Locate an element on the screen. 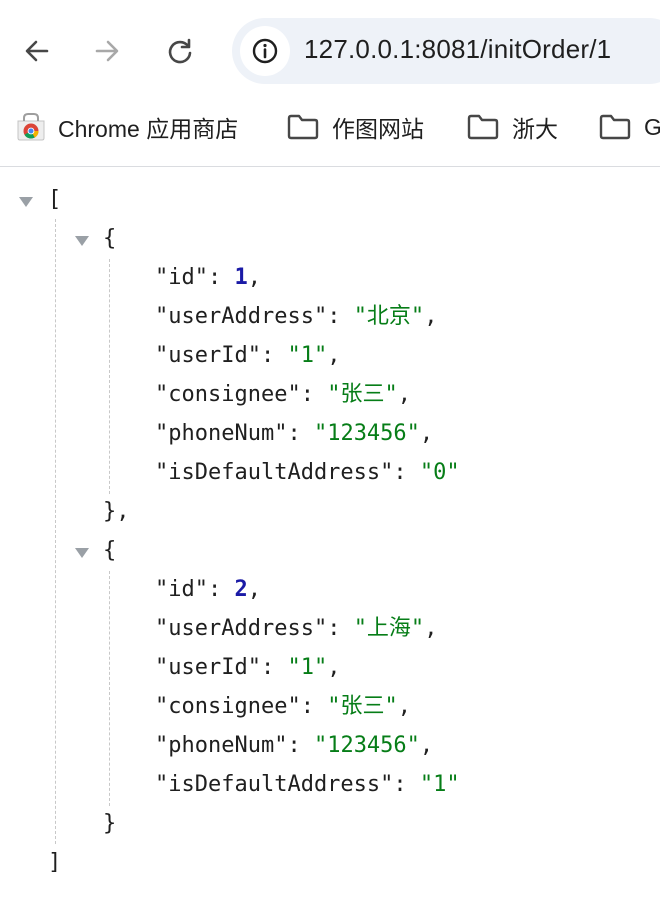 The height and width of the screenshot is (904, 660). forward-button is located at coordinates (107, 51).